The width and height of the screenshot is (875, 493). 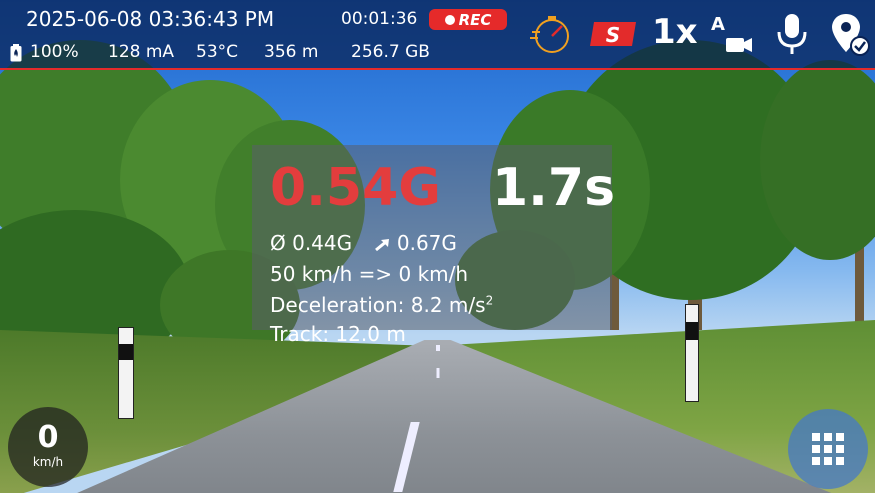 What do you see at coordinates (379, 19) in the screenshot?
I see `recording-timer: 00:01:36` at bounding box center [379, 19].